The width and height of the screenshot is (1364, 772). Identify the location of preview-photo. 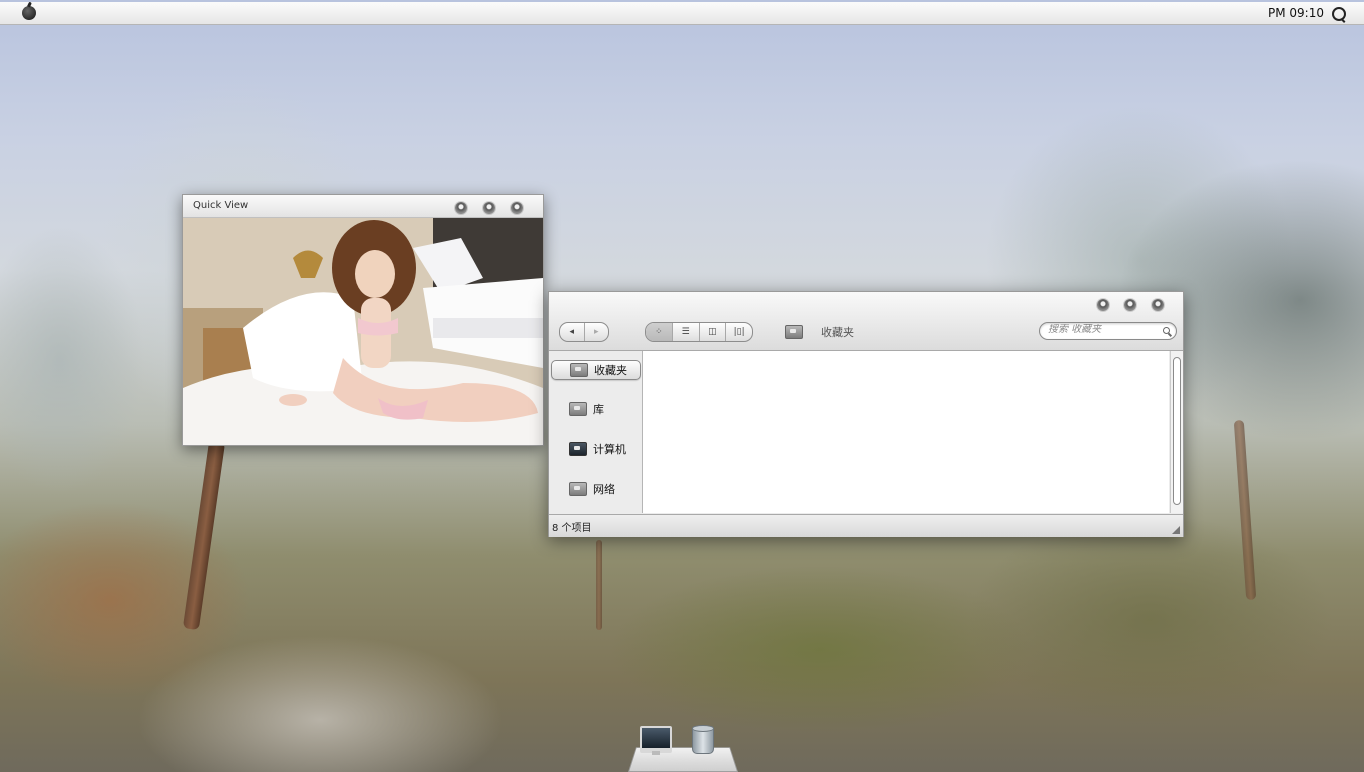
(363, 331).